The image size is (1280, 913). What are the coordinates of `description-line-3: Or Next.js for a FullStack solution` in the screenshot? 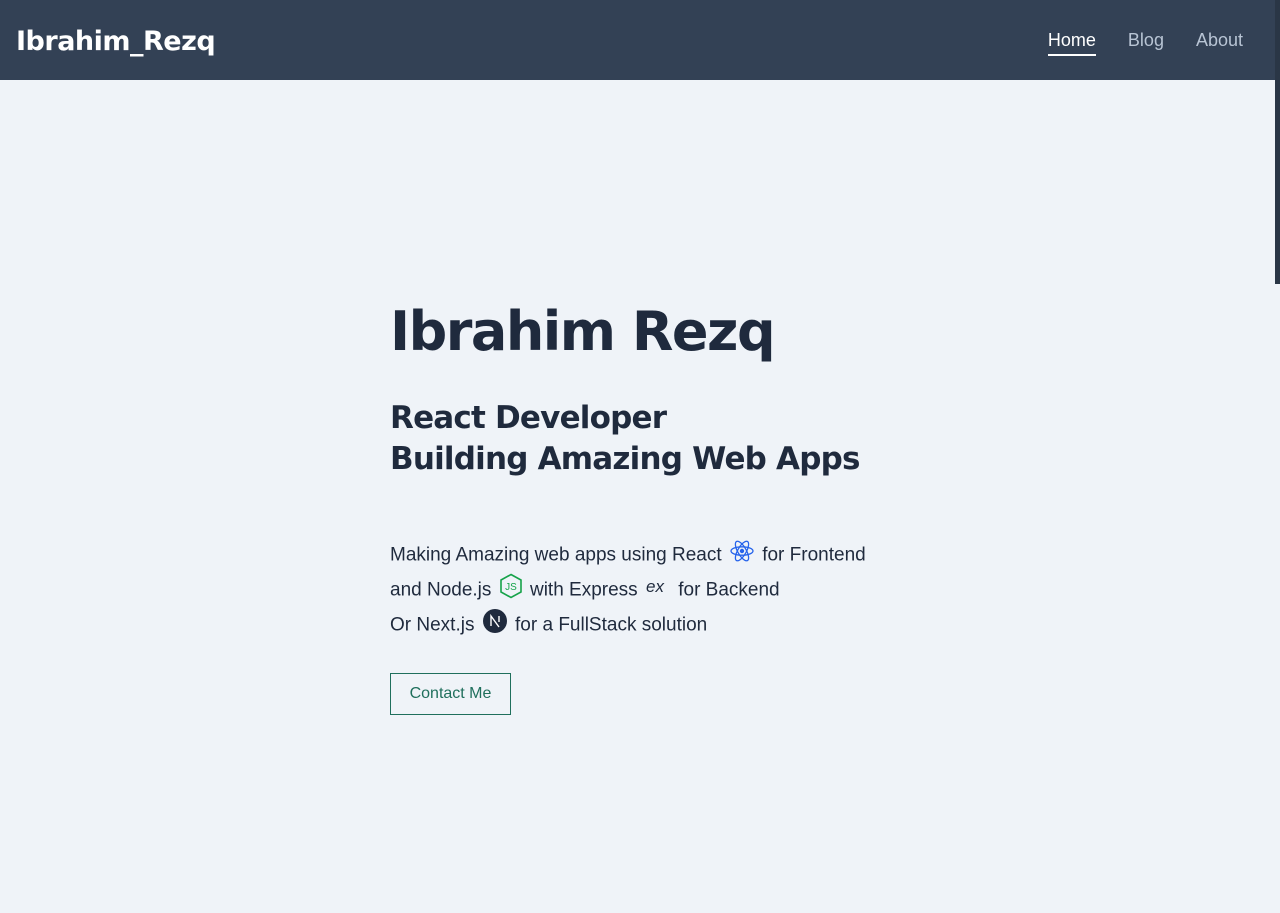 It's located at (670, 625).